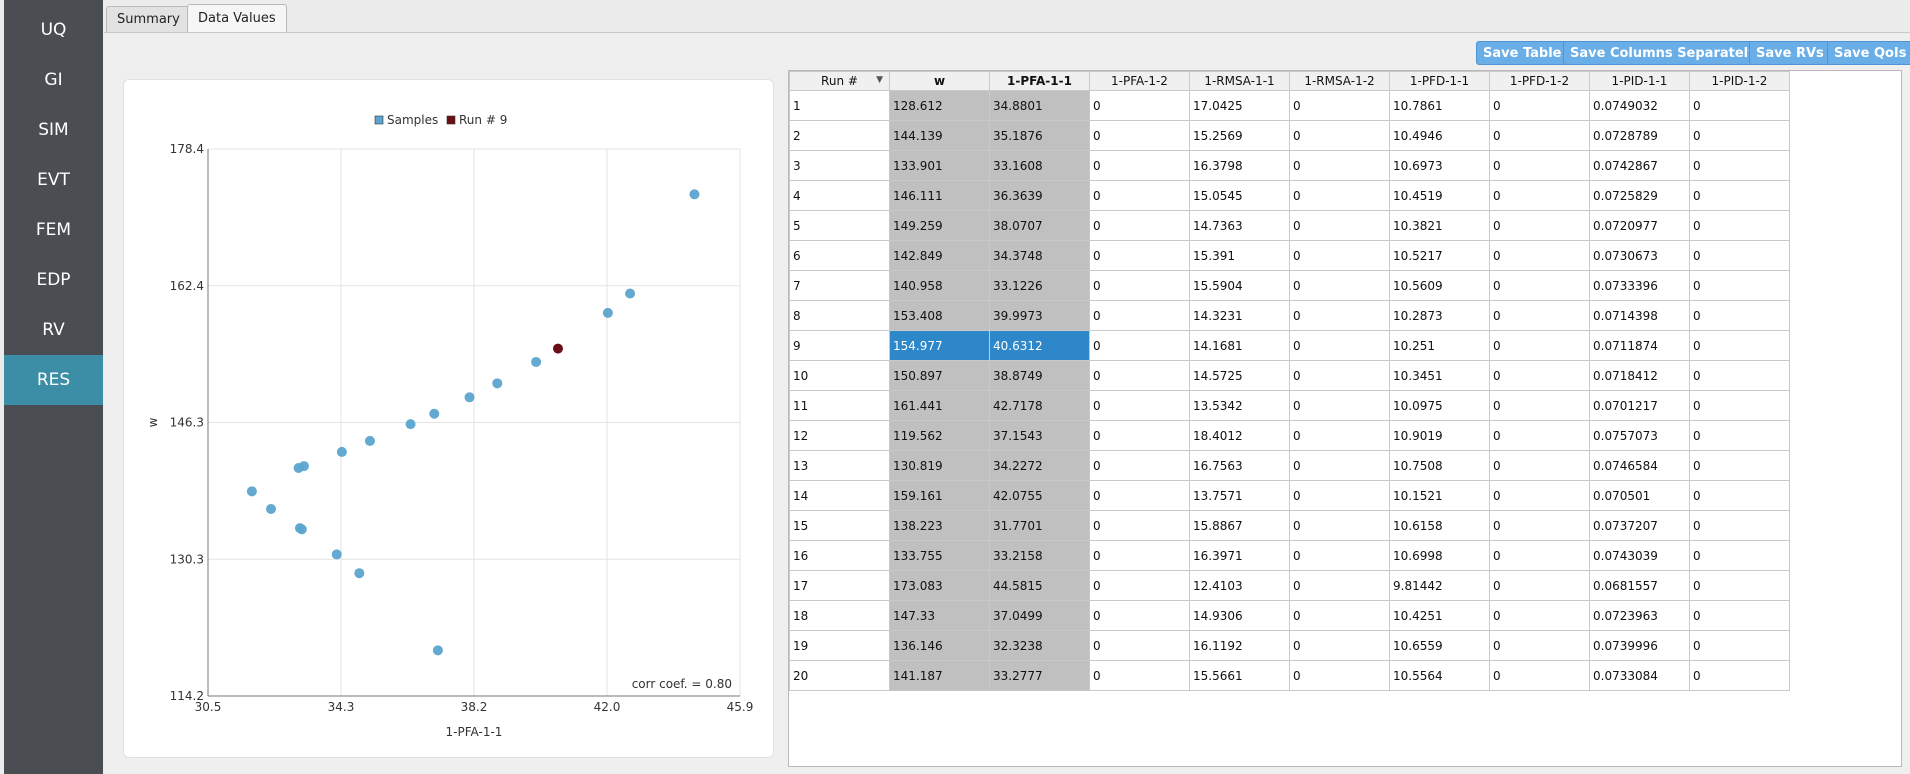 This screenshot has height=774, width=1910. Describe the element at coordinates (1663, 53) in the screenshot. I see `save-columns-separately-button: Save Columns Separately` at that location.